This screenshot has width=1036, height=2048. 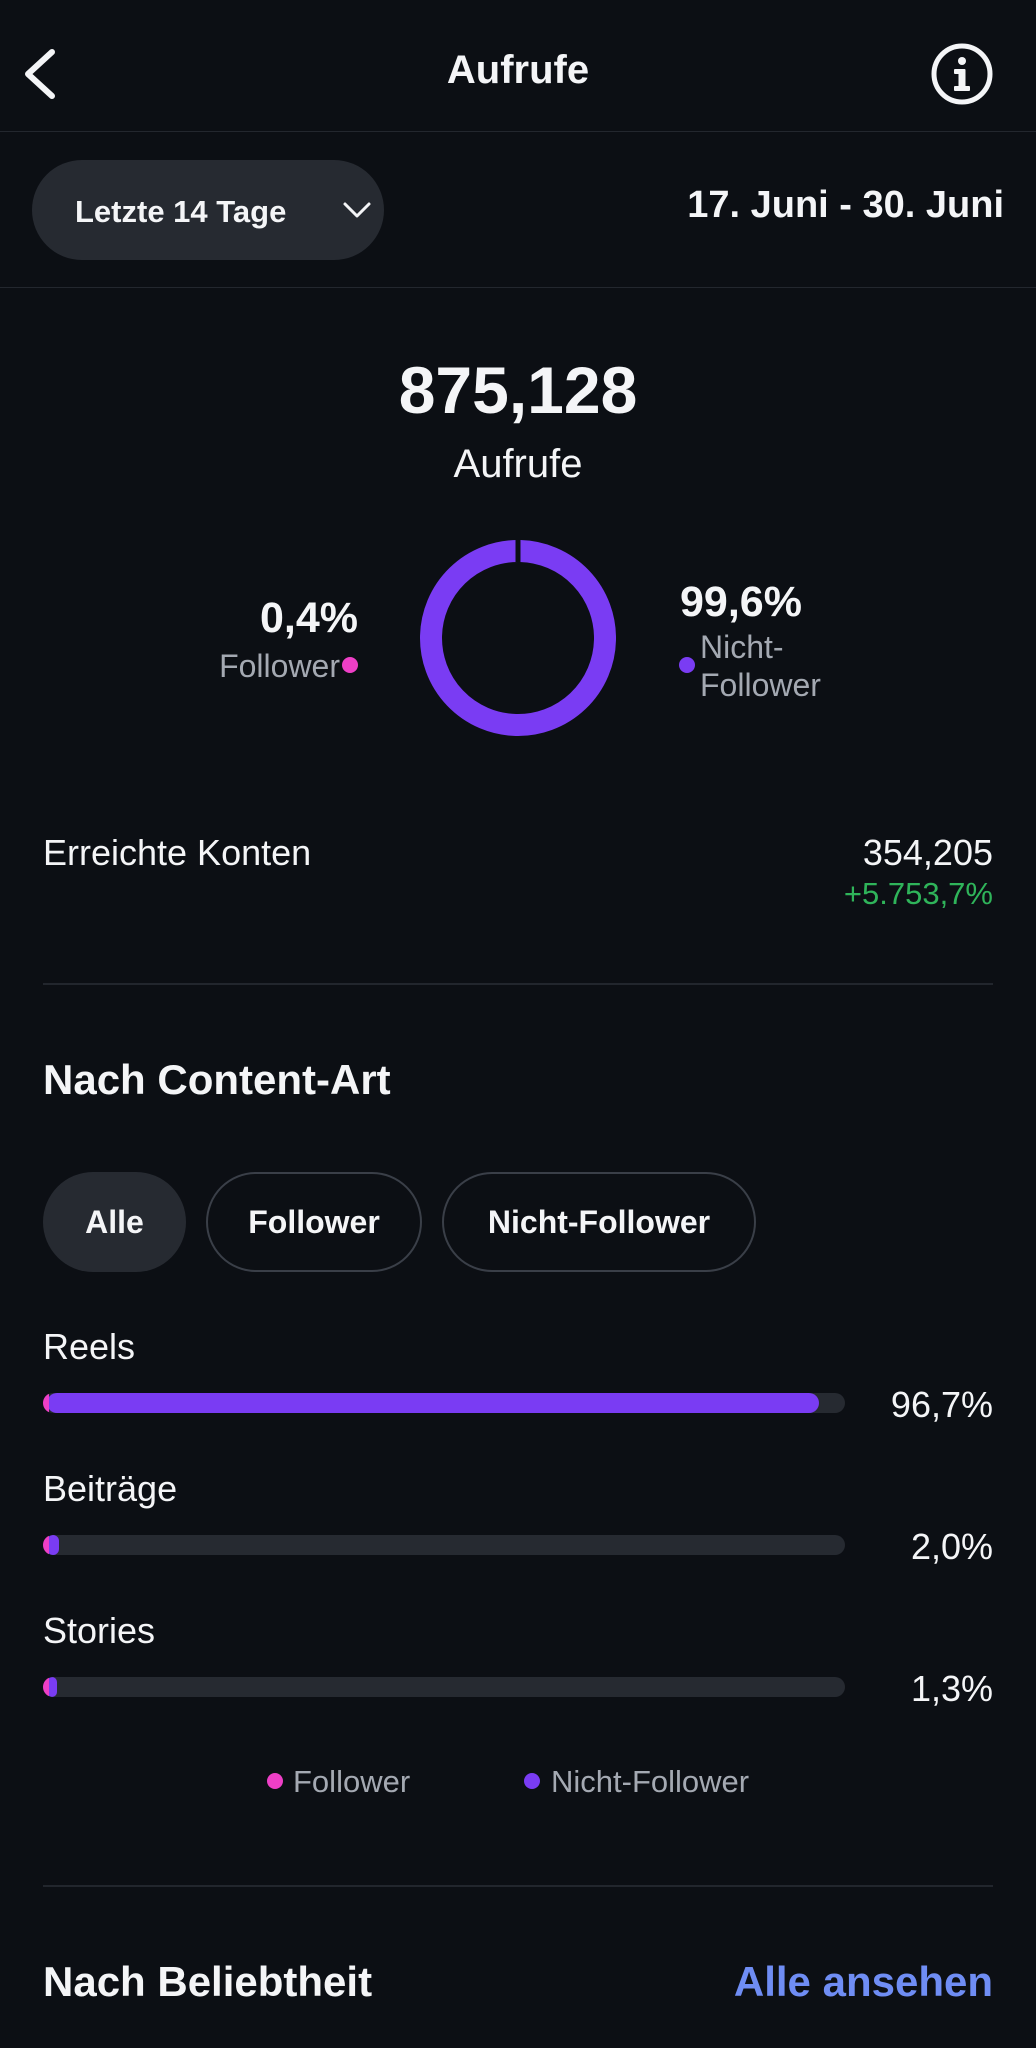 What do you see at coordinates (518, 390) in the screenshot?
I see `total-views-value: 875,128` at bounding box center [518, 390].